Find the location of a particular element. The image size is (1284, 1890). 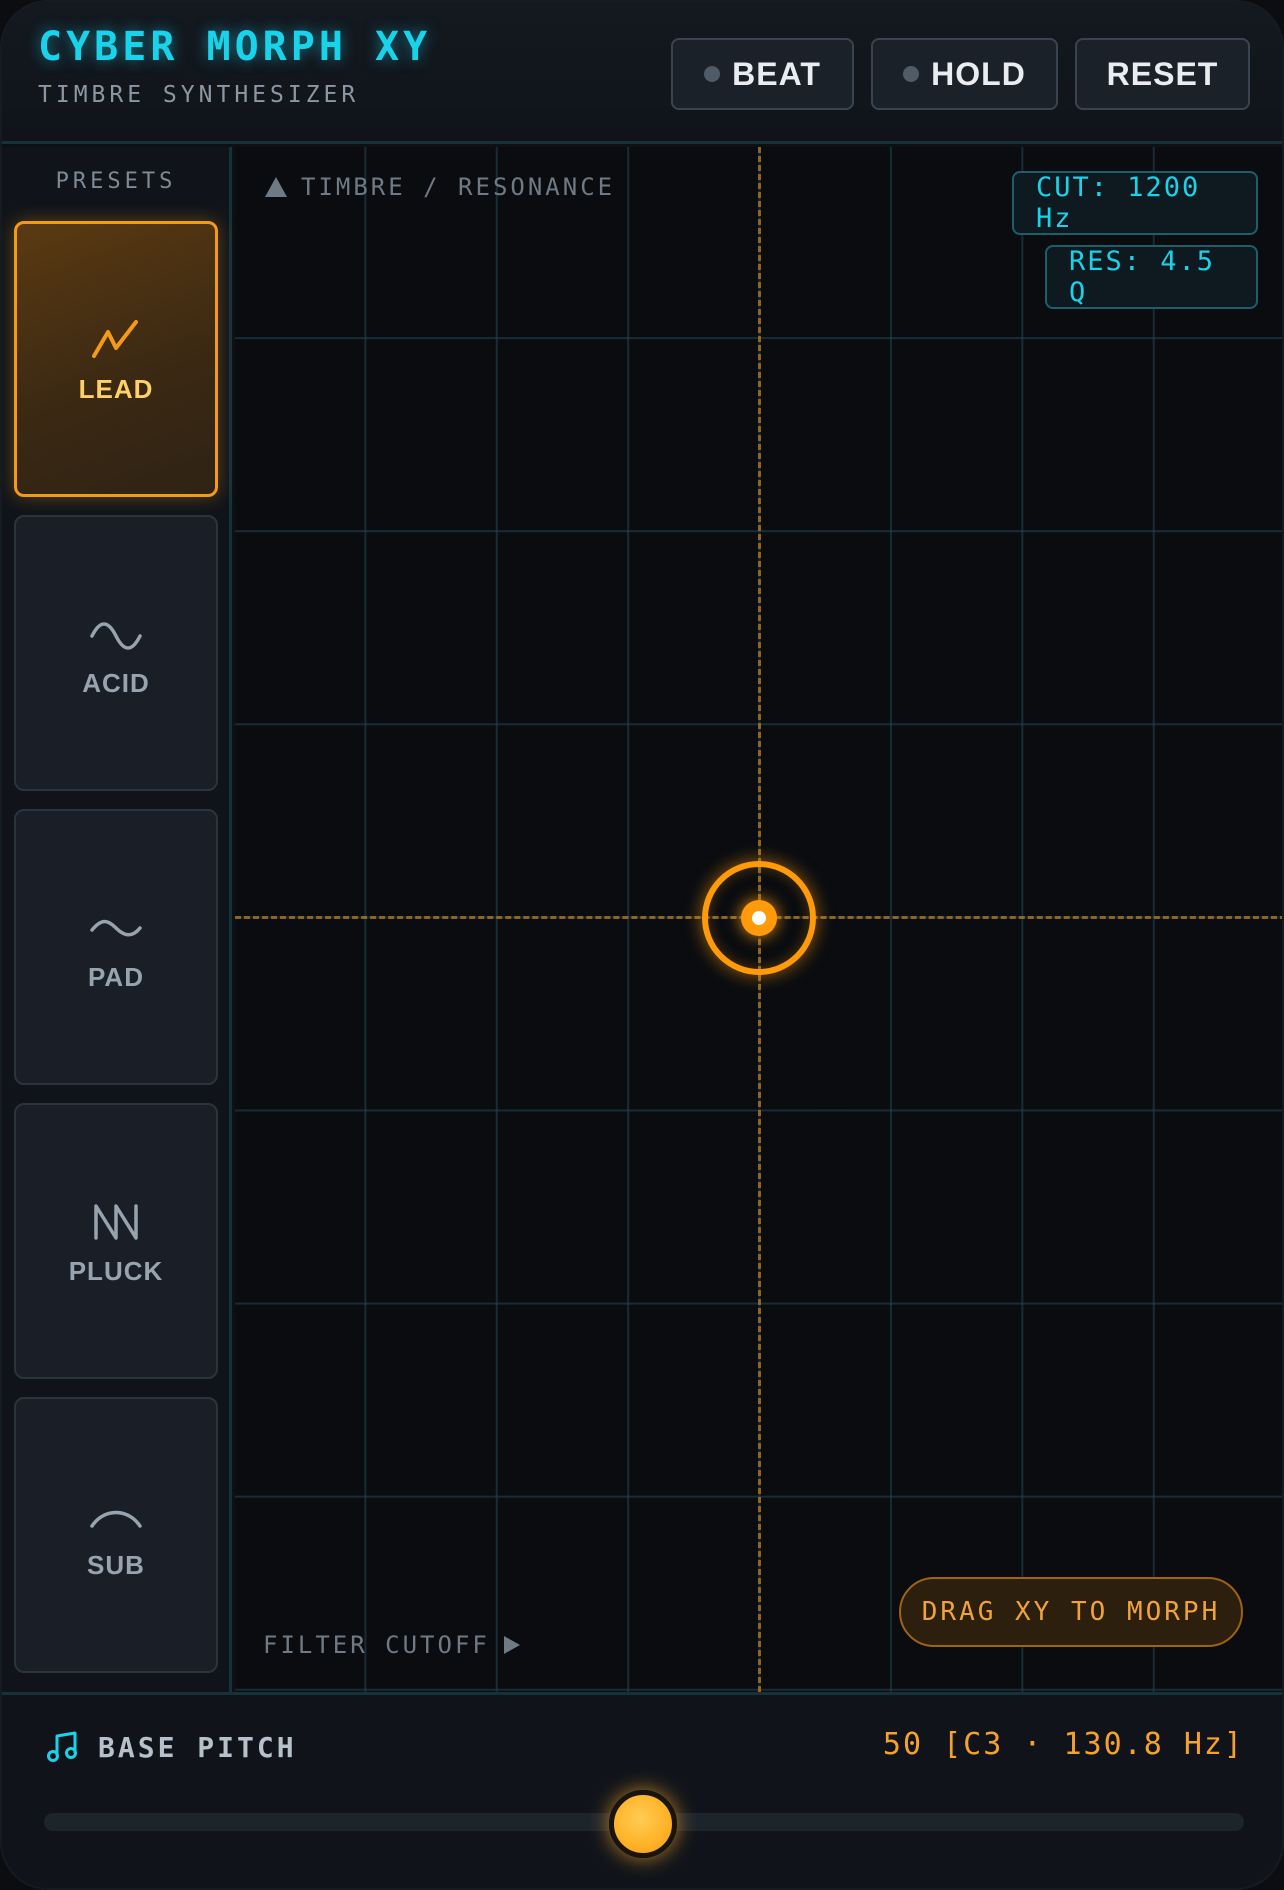

base-pitch-panel: BASE PITCH 50 [C3 · 130.8 Hz] is located at coordinates (642, 1790).